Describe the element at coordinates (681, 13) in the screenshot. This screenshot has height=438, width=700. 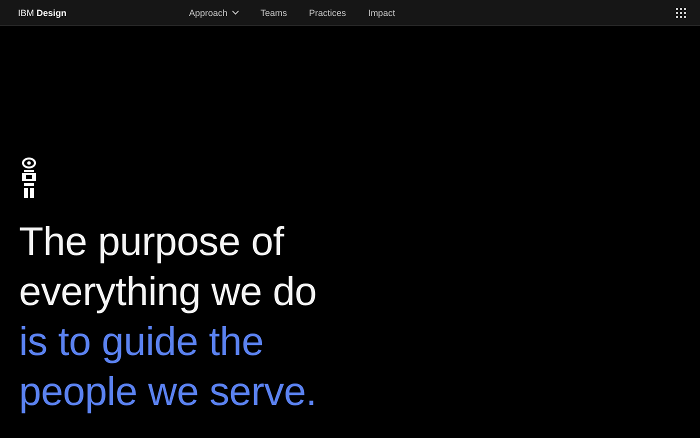
I see `app-switcher-icon` at that location.